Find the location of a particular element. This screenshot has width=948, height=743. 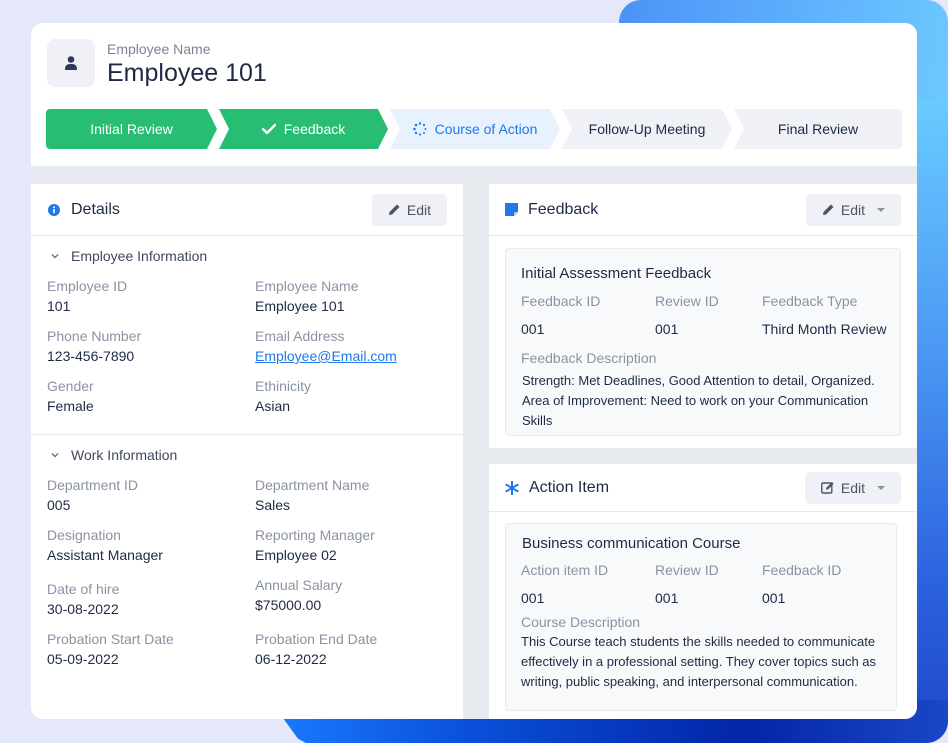

step-initial-review: Initial Review is located at coordinates (131, 129).